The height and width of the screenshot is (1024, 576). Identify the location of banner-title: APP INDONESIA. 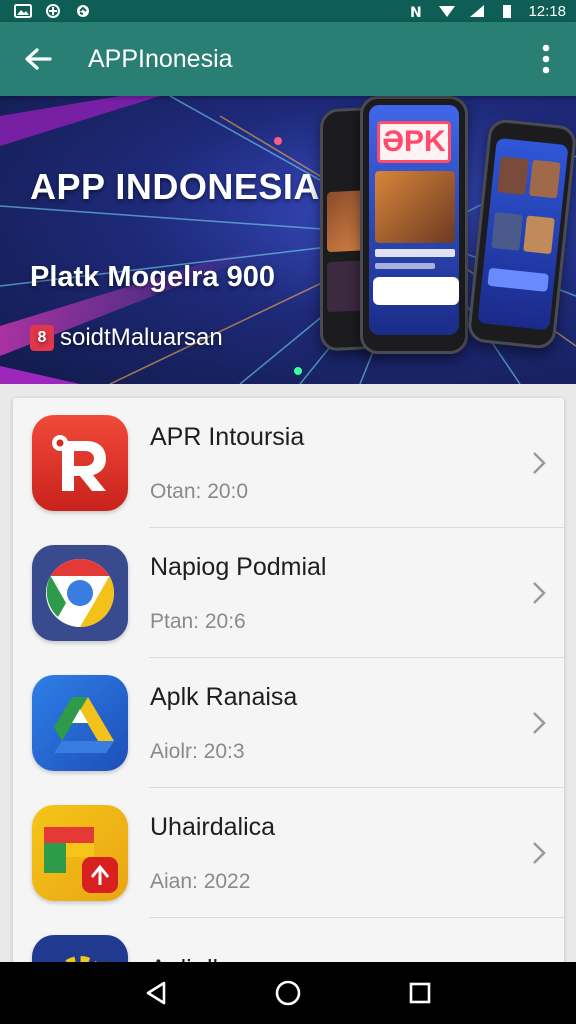
(175, 186).